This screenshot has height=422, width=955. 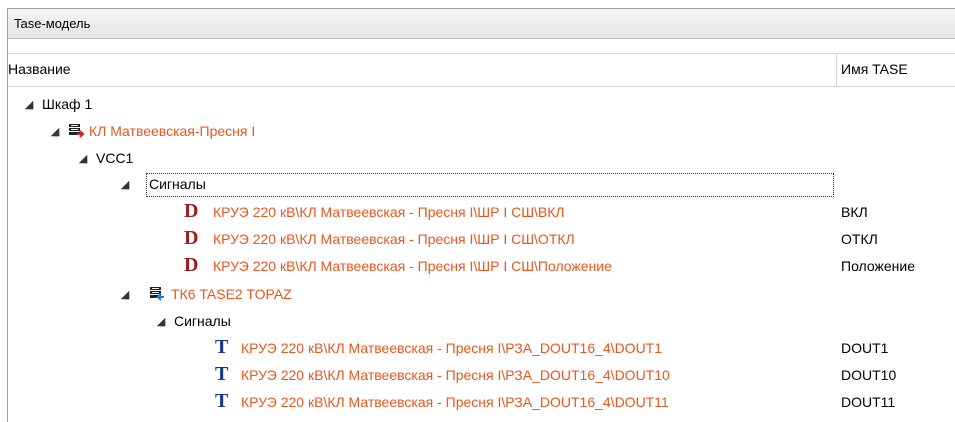 What do you see at coordinates (865, 348) in the screenshot?
I see `signal-tase-name: DOUT1` at bounding box center [865, 348].